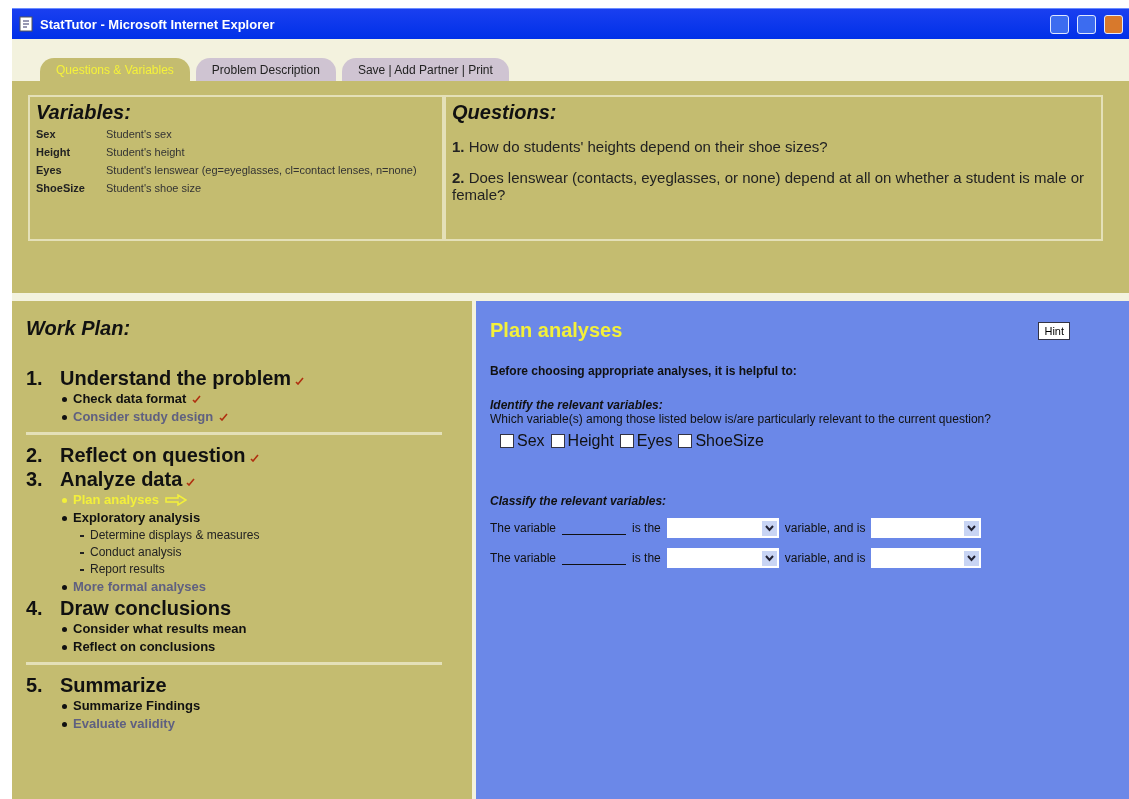 This screenshot has width=1129, height=799. What do you see at coordinates (130, 399) in the screenshot?
I see `task-link: Check data format` at bounding box center [130, 399].